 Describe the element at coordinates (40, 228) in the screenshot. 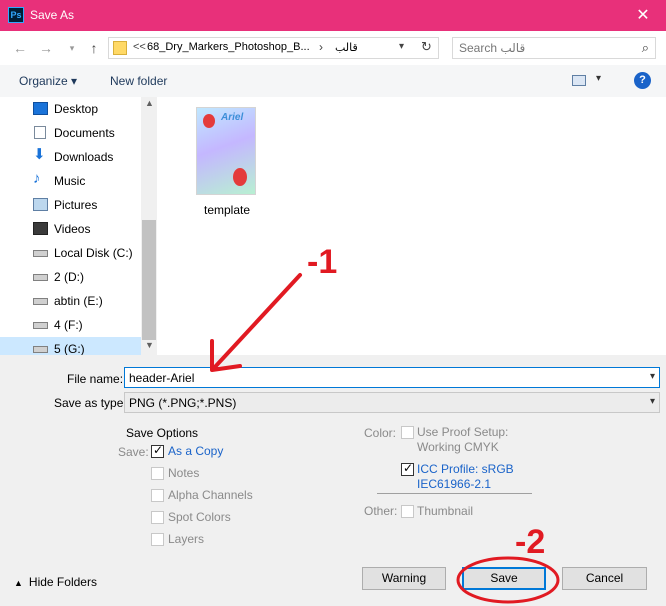

I see `videos-icon` at that location.